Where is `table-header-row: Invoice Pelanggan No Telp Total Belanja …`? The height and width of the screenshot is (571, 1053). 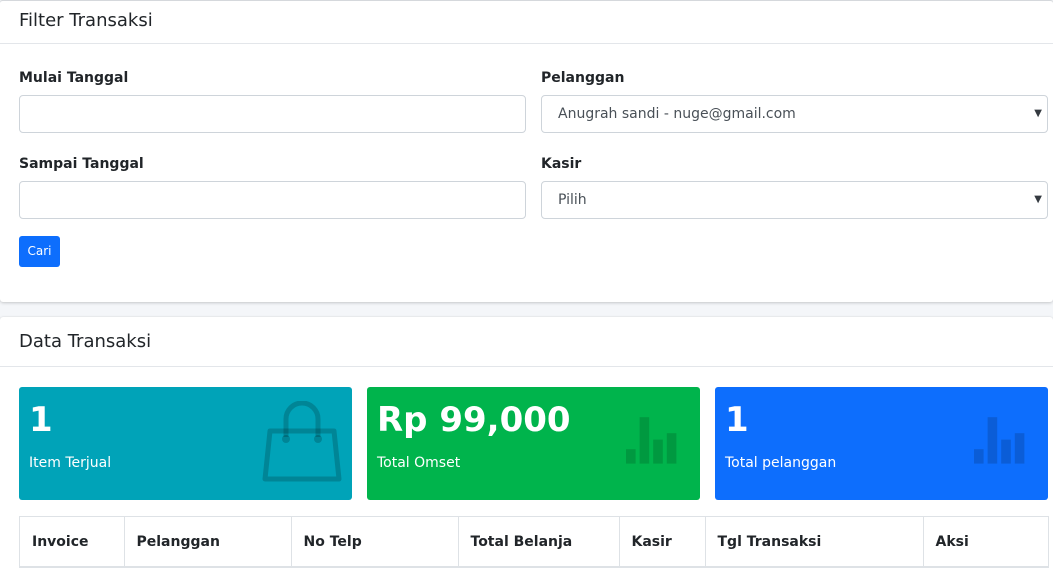
table-header-row: Invoice Pelanggan No Telp Total Belanja … is located at coordinates (534, 542).